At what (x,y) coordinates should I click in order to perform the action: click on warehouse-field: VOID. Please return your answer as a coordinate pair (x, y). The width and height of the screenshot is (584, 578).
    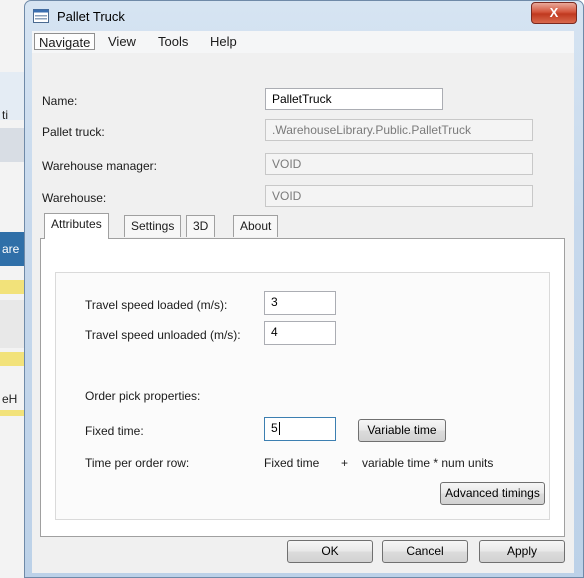
    Looking at the image, I should click on (399, 196).